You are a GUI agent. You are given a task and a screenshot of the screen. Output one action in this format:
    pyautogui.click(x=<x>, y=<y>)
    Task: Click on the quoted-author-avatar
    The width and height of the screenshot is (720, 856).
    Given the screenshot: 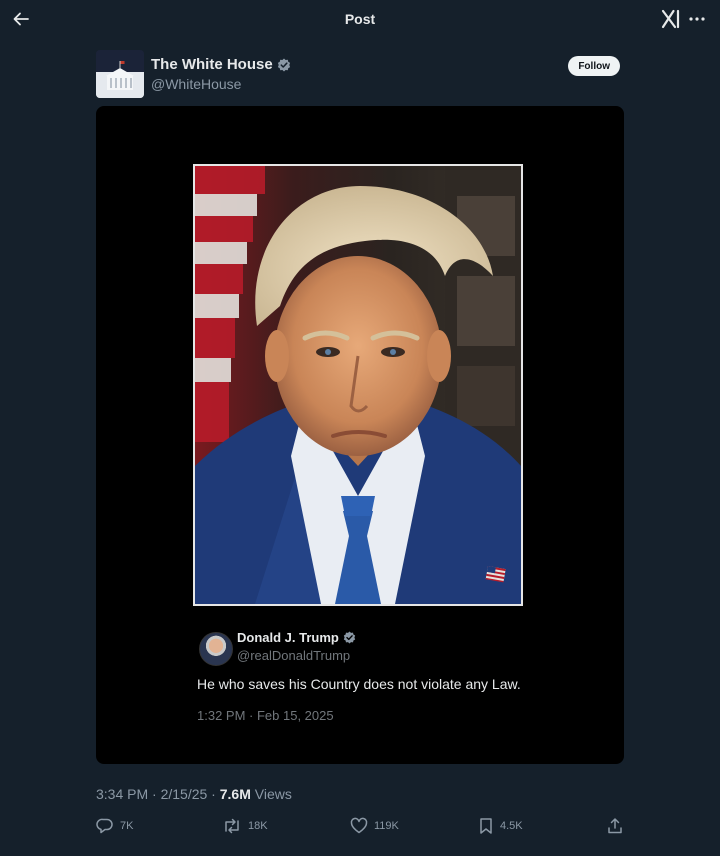 What is the action you would take?
    pyautogui.click(x=216, y=649)
    